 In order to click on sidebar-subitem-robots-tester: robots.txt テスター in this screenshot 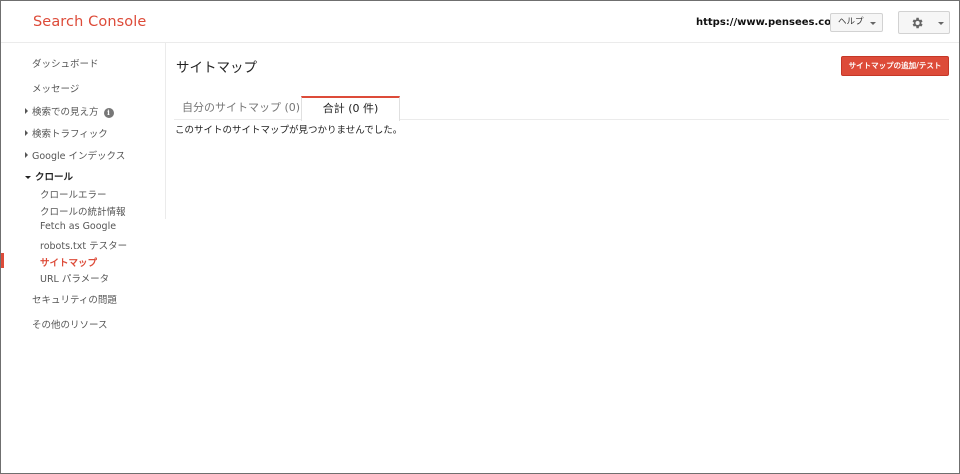, I will do `click(83, 245)`.